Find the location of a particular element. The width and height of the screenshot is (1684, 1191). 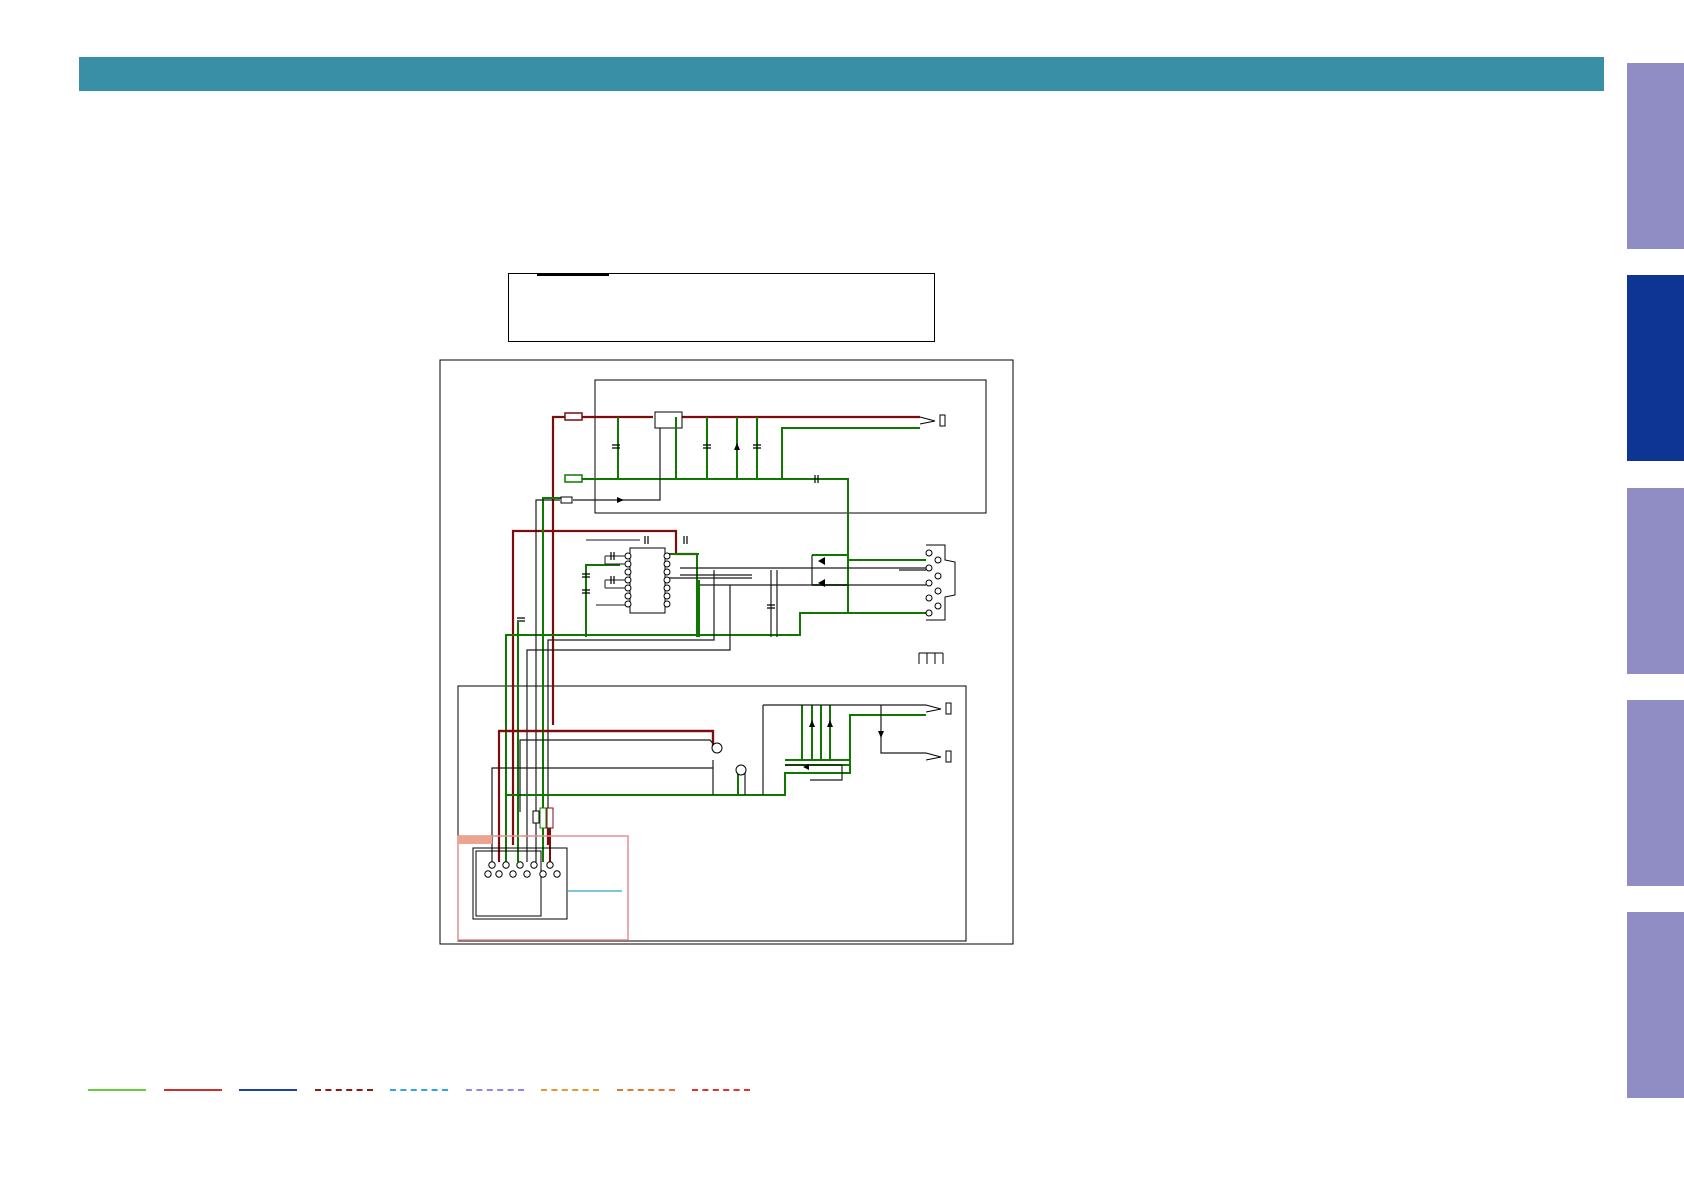

diodes-lower is located at coordinates (843, 745).